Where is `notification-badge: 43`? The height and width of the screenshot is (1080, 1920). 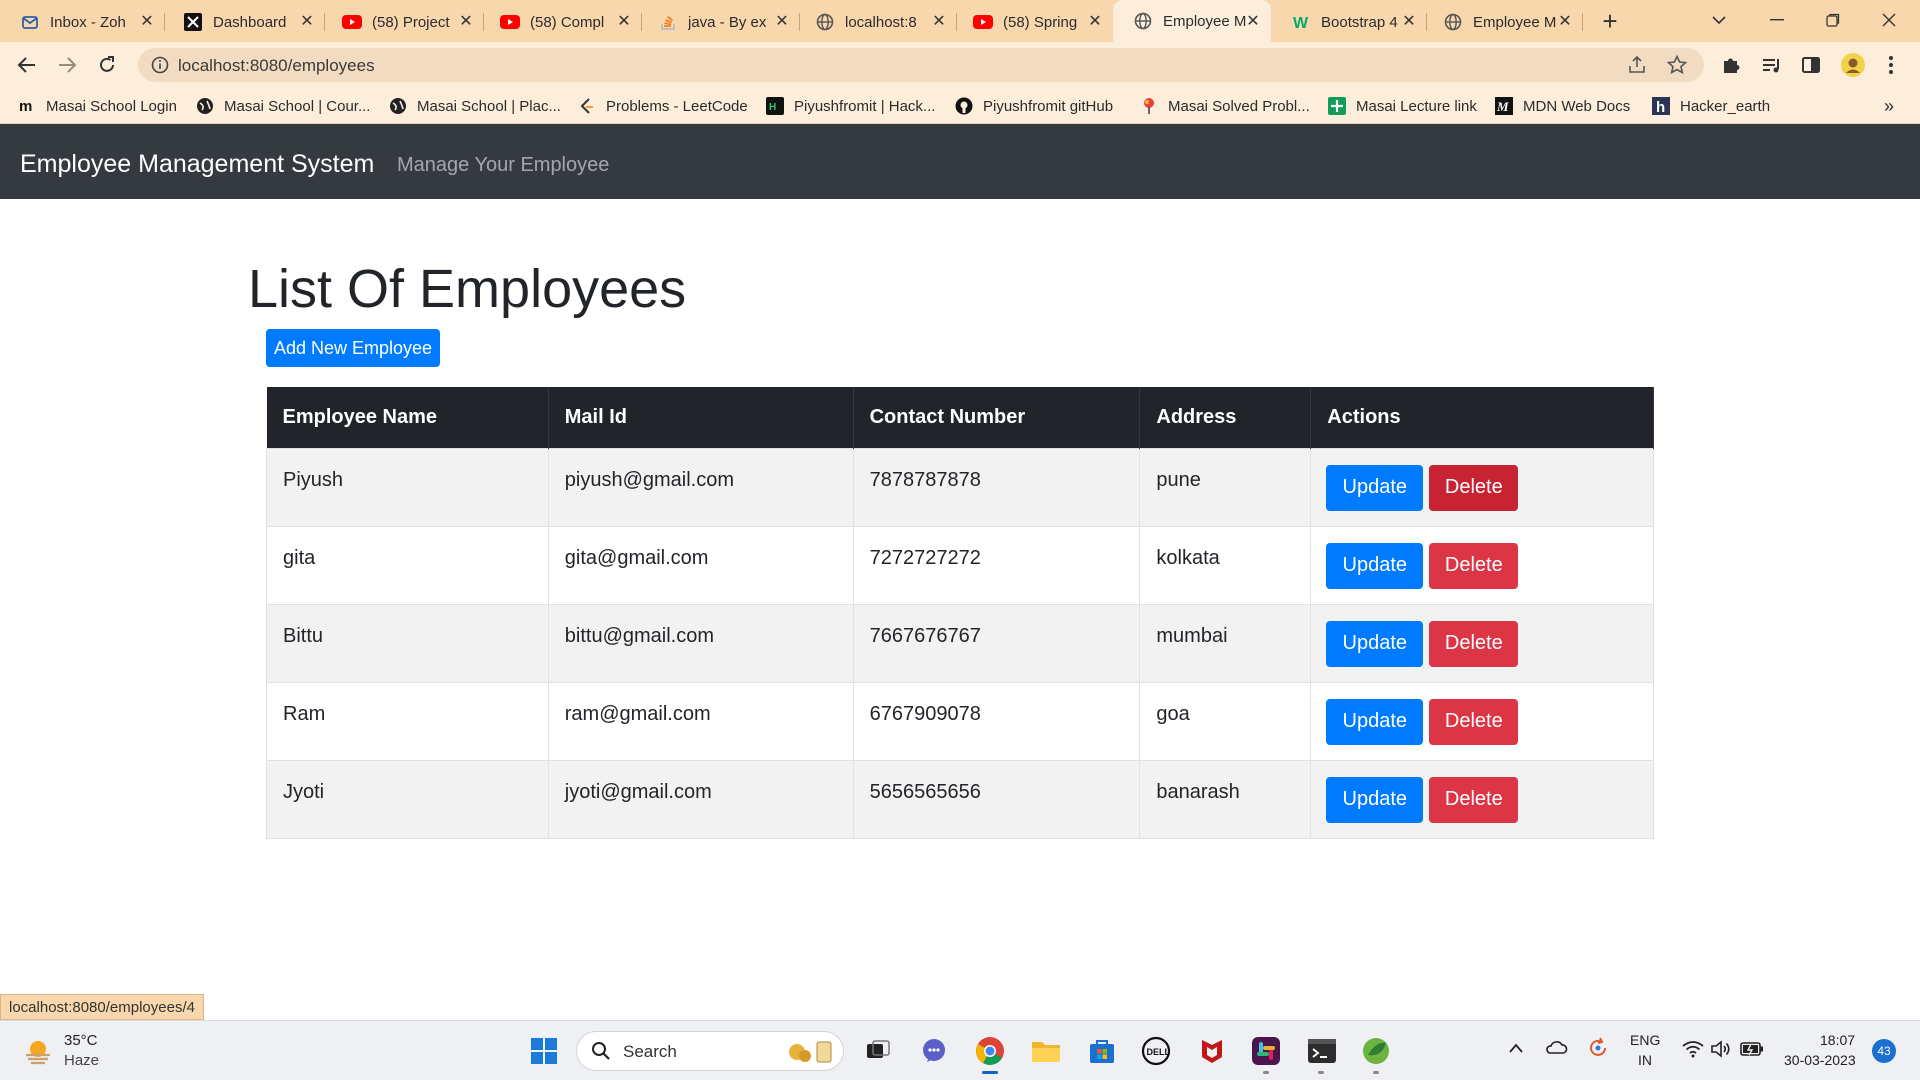 notification-badge: 43 is located at coordinates (1884, 1051).